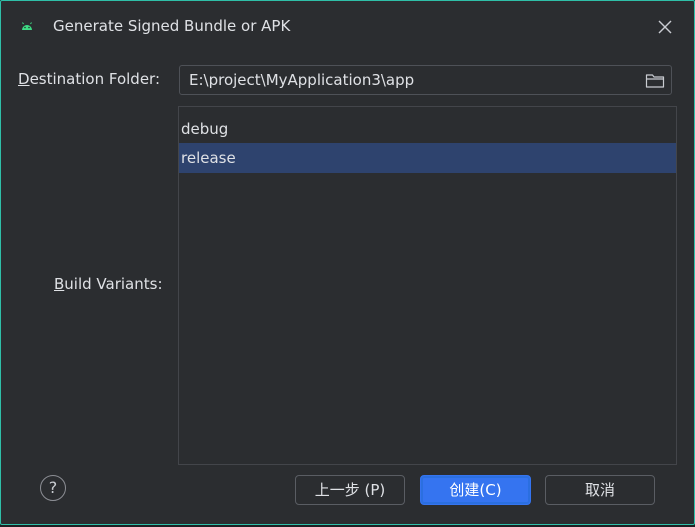 The image size is (695, 527). I want to click on help-icon: ?, so click(53, 487).